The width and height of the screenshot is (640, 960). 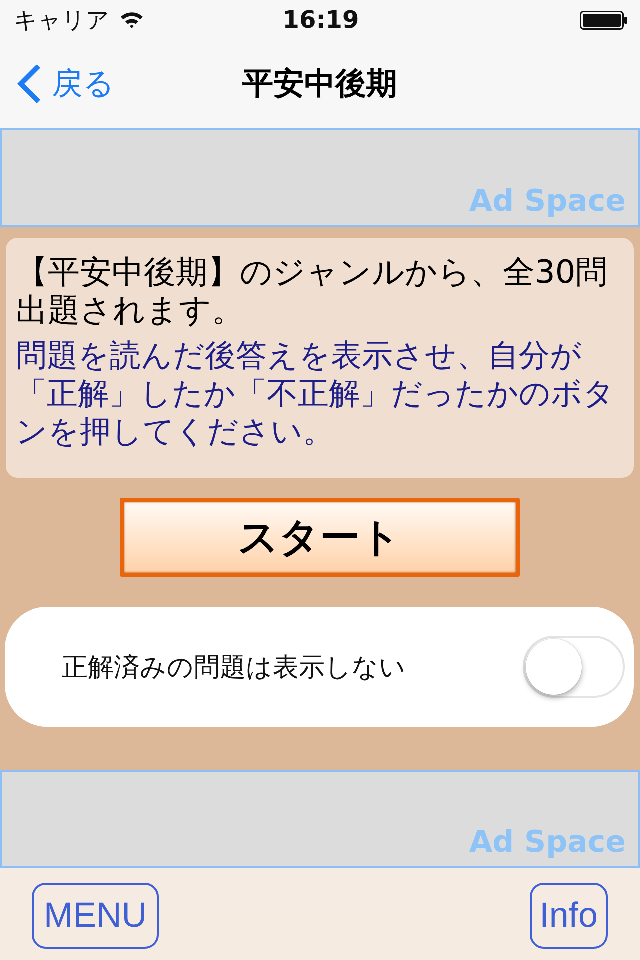 I want to click on instructions-text: 問題を読んだ後答えを表示させ、自分が「正解」したか「不正解」だったかのボタンを押してください。, so click(x=316, y=394).